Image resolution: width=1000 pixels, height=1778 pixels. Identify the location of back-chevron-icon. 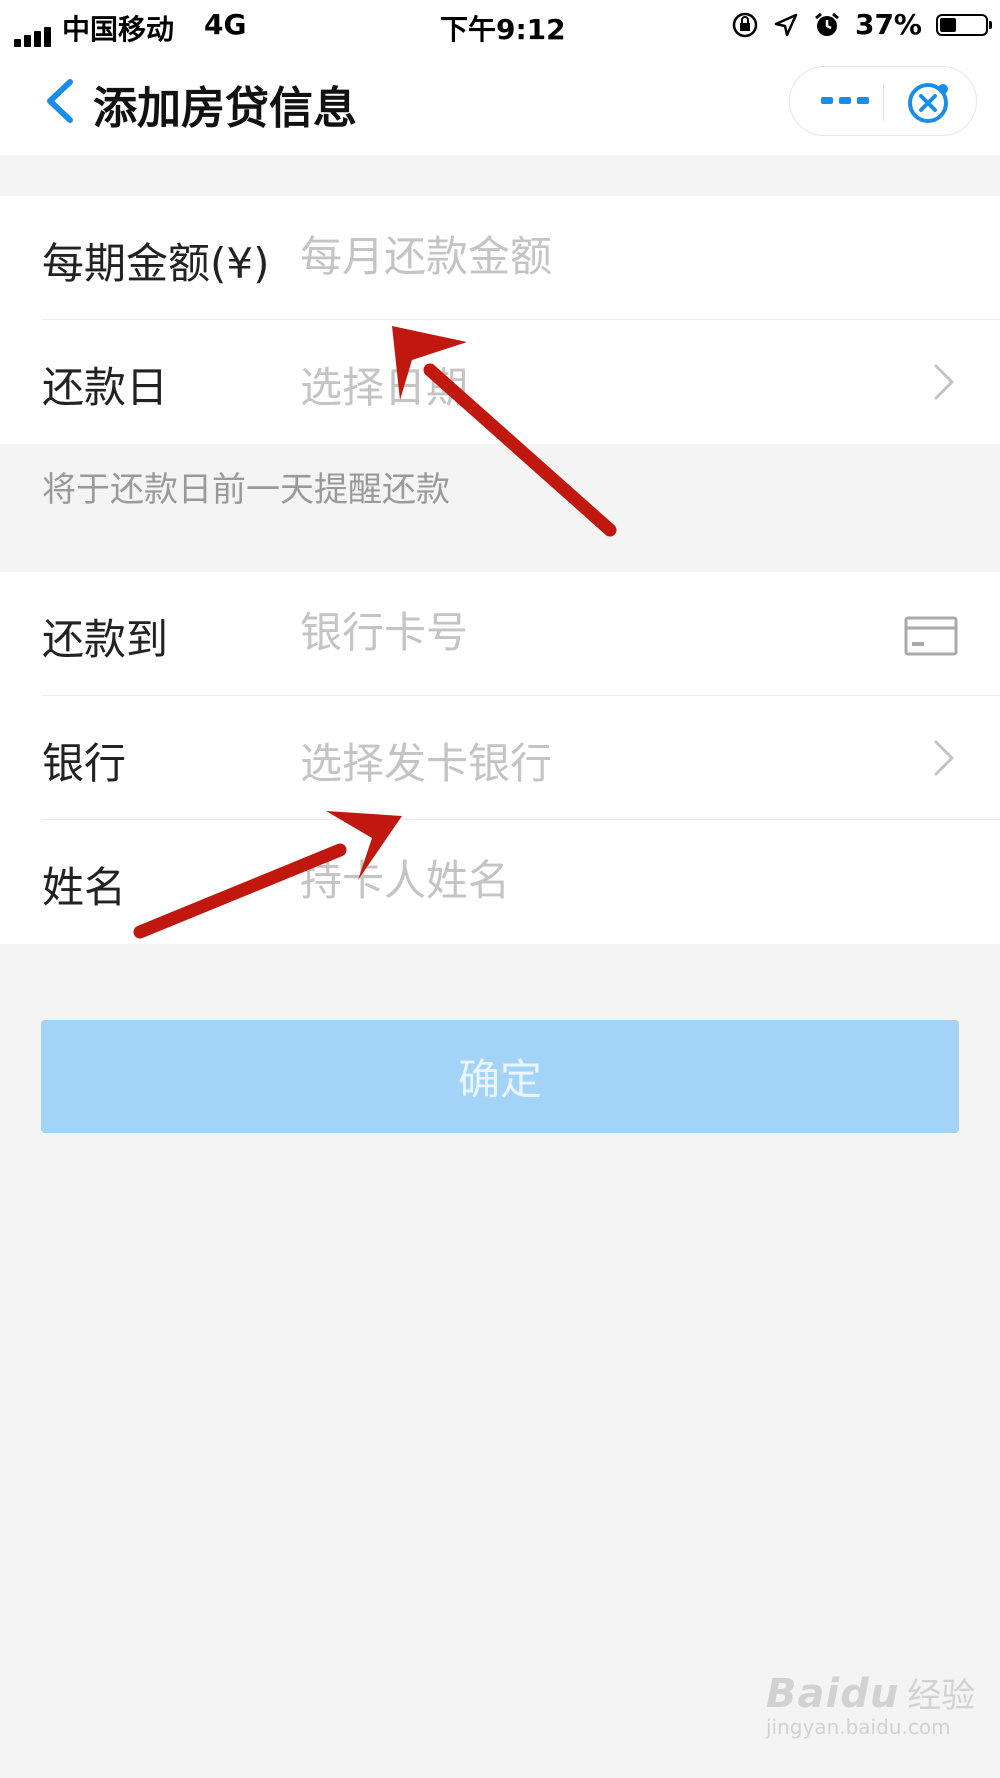
(60, 101).